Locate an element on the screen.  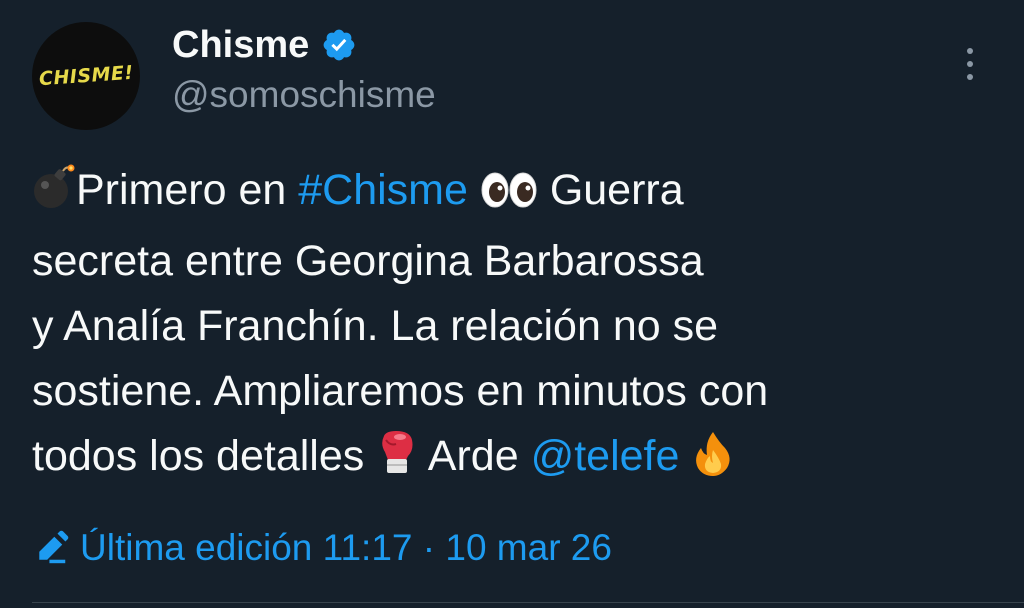
tweet-line-2: secreta entre Georgina Barbarossa is located at coordinates (368, 261).